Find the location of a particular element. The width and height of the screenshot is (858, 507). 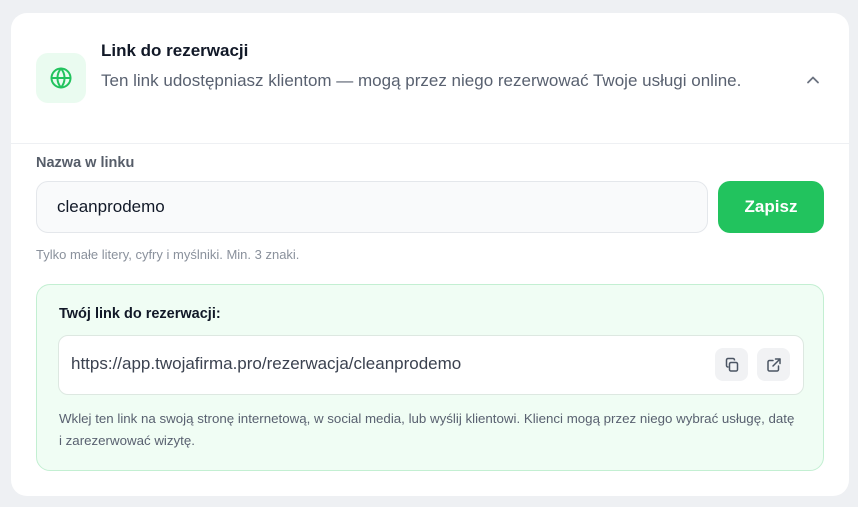

globe-icon is located at coordinates (61, 78).